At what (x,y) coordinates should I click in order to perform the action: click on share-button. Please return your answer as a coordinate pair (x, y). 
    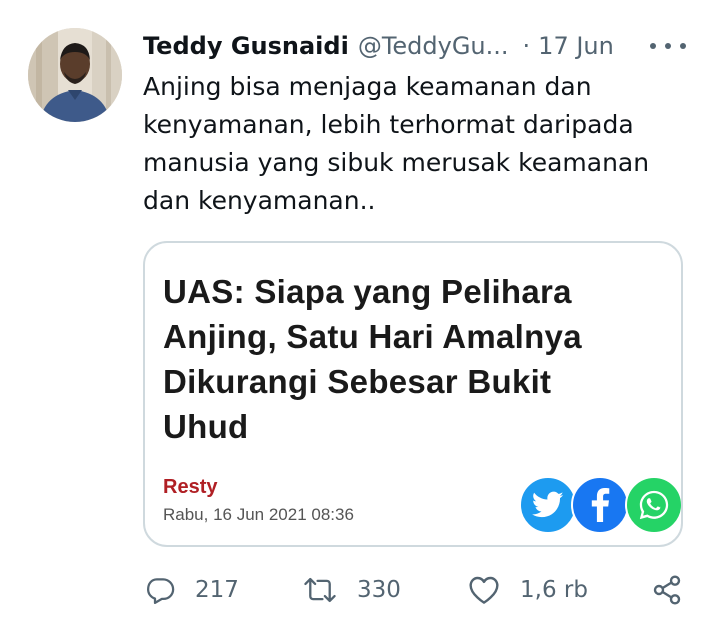
    Looking at the image, I should click on (667, 590).